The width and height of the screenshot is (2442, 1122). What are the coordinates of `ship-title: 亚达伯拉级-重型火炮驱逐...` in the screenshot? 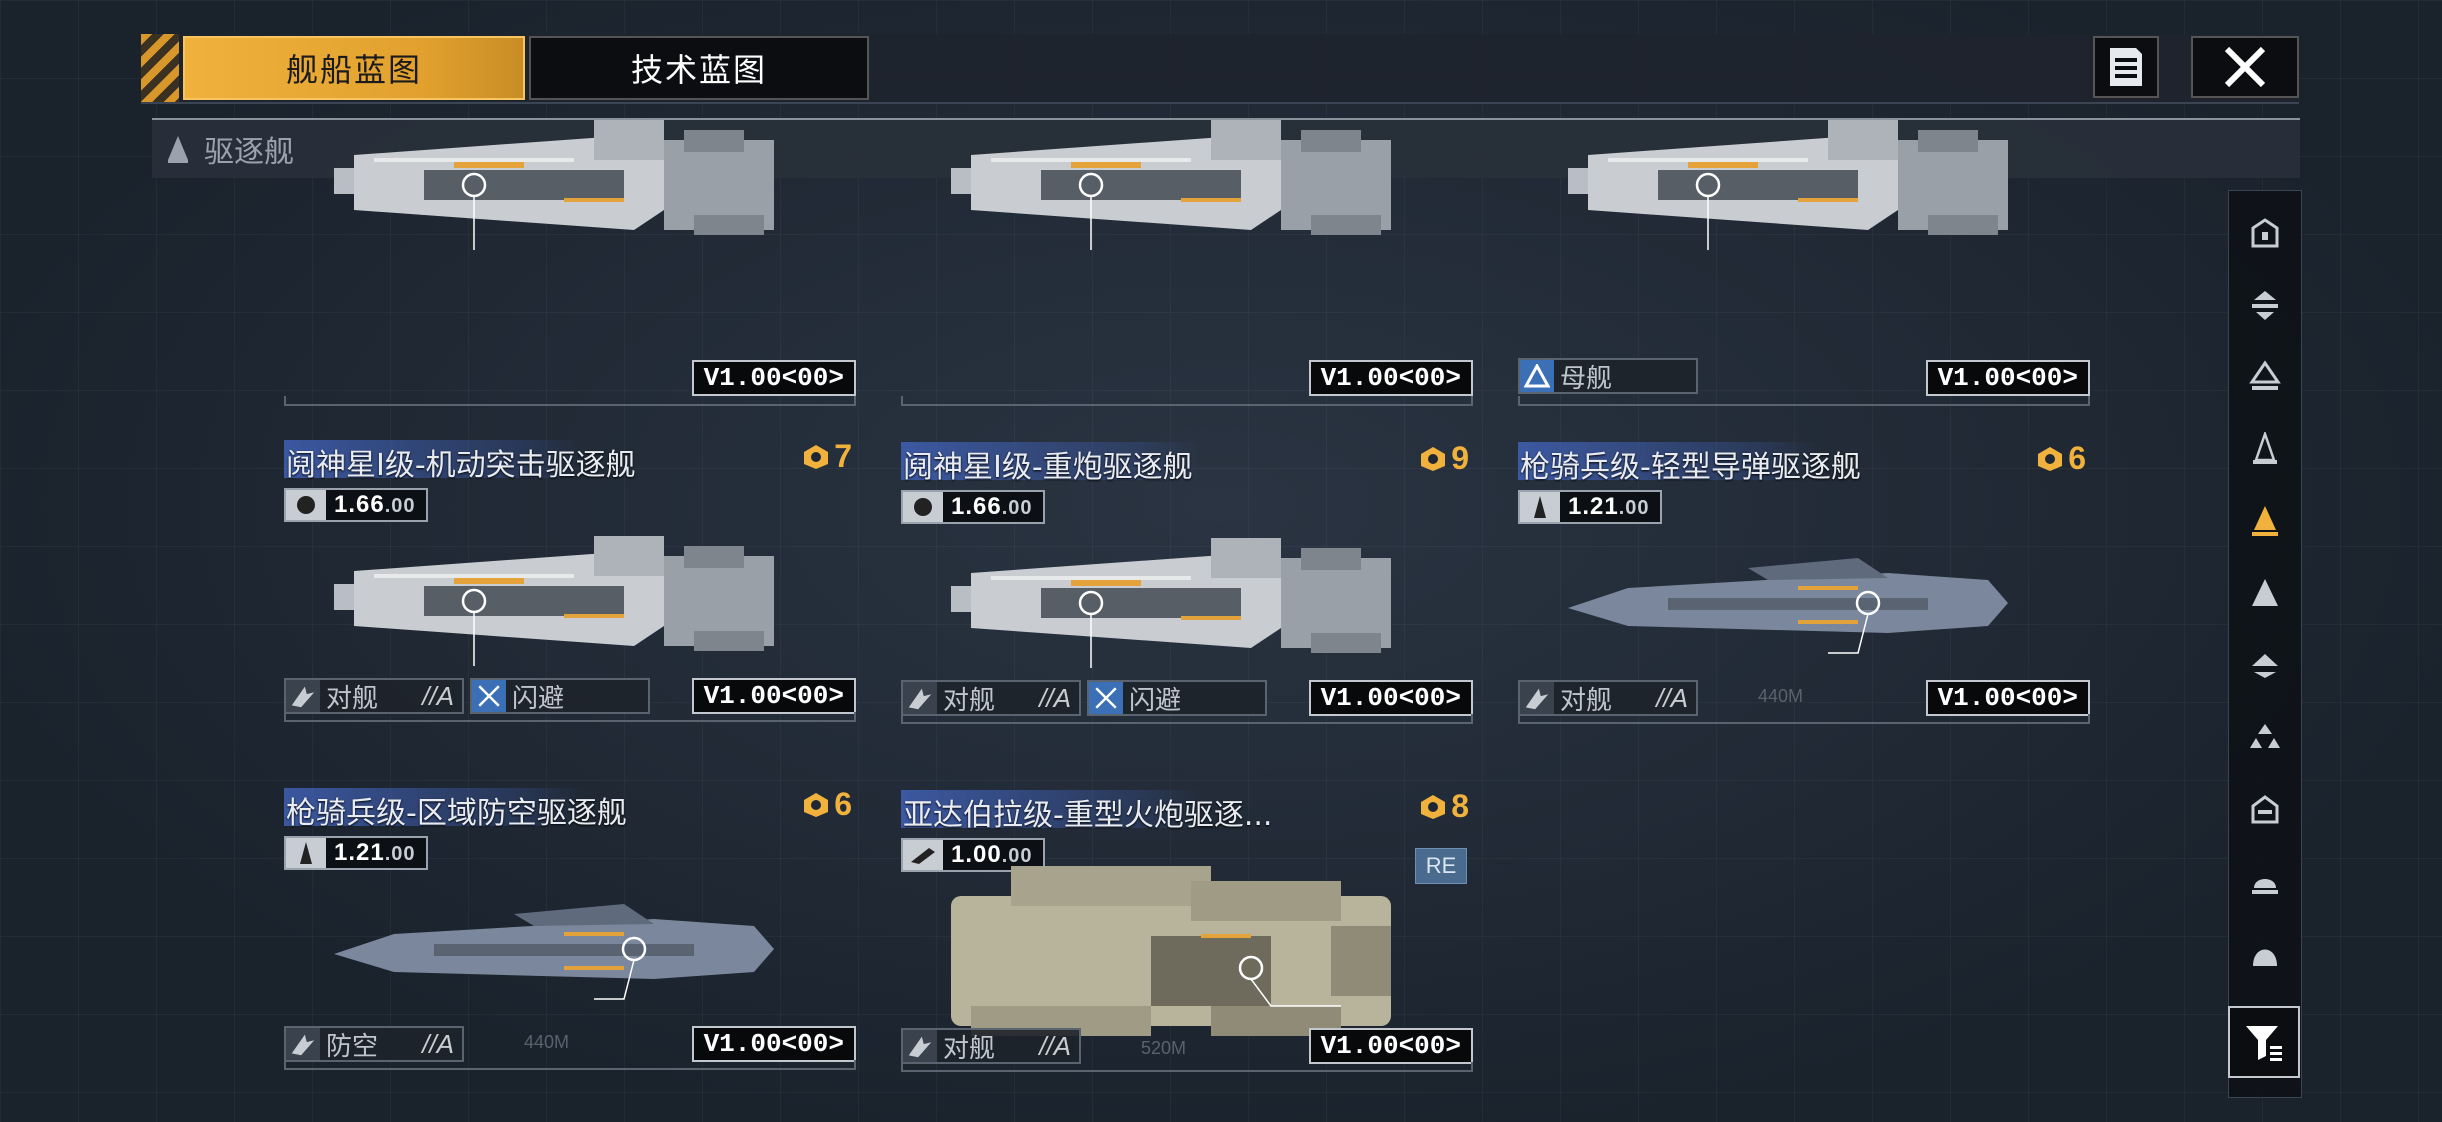 It's located at (1088, 815).